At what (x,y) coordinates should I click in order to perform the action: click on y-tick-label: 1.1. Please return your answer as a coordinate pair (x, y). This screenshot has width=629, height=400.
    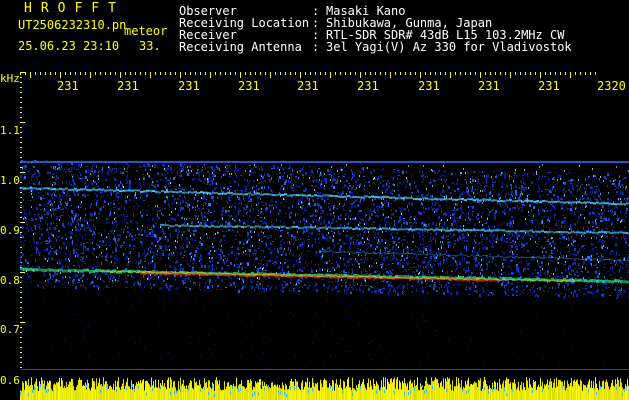
    Looking at the image, I should click on (10, 130).